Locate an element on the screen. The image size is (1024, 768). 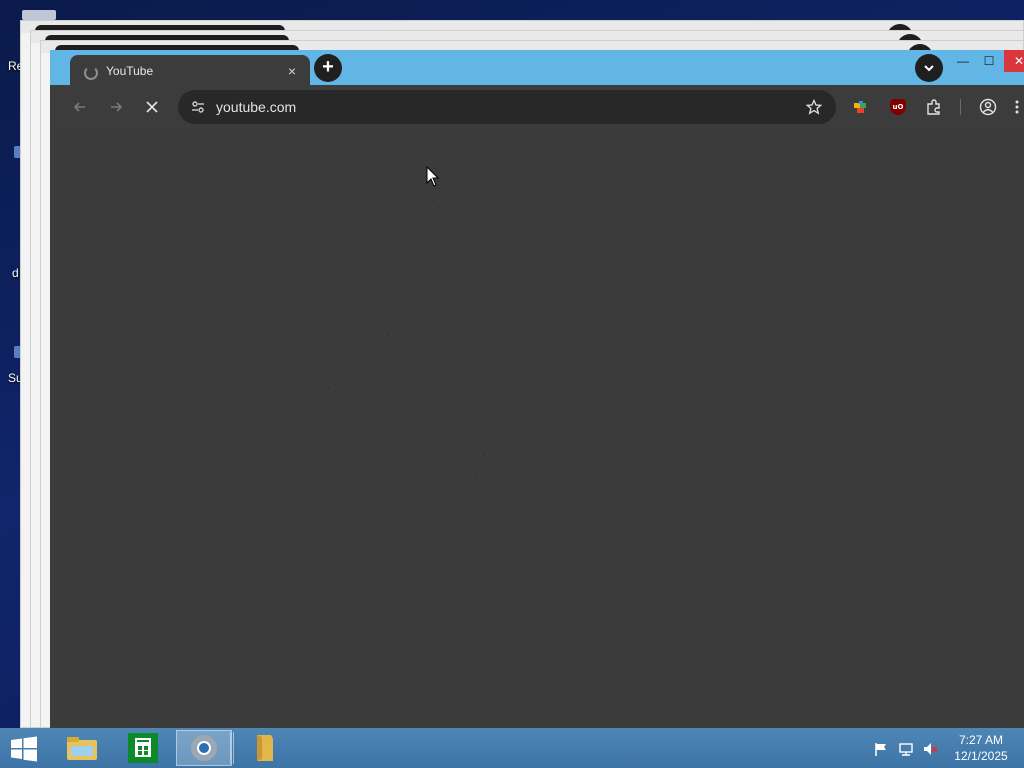
kebab-menu-icon is located at coordinates (1017, 107).